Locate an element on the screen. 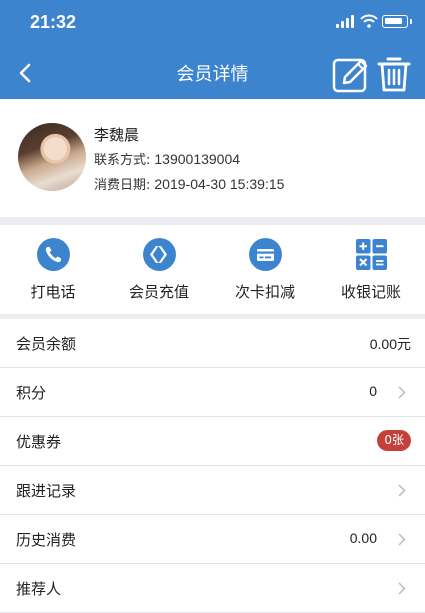 The width and height of the screenshot is (425, 613). balance-value: 0.00元 is located at coordinates (390, 344).